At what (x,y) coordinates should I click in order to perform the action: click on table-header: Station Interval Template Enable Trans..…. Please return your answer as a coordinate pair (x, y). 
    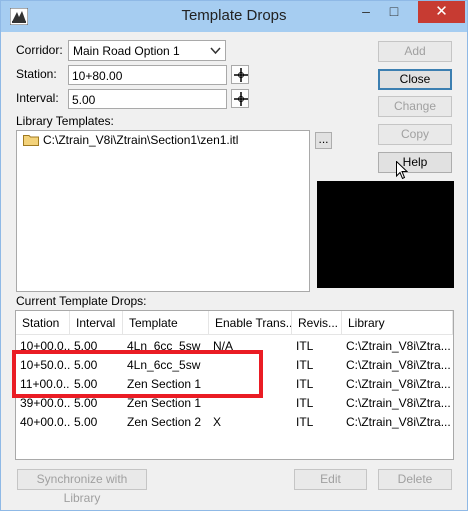
    Looking at the image, I should click on (234, 323).